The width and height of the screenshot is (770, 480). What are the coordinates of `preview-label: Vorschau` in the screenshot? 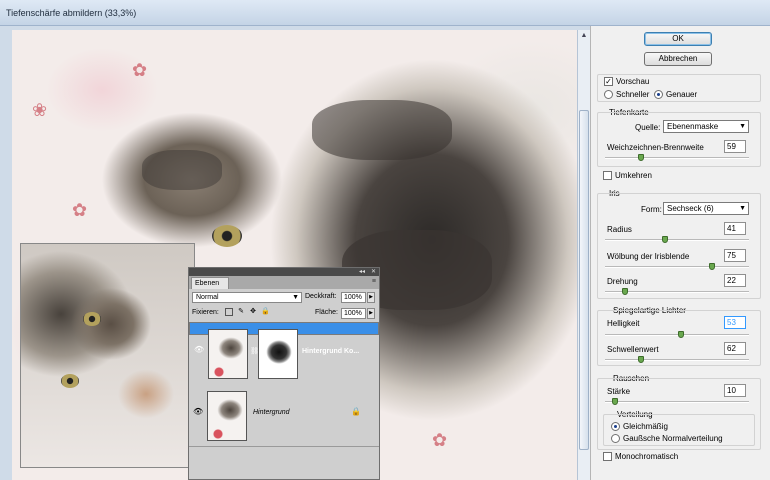 It's located at (633, 81).